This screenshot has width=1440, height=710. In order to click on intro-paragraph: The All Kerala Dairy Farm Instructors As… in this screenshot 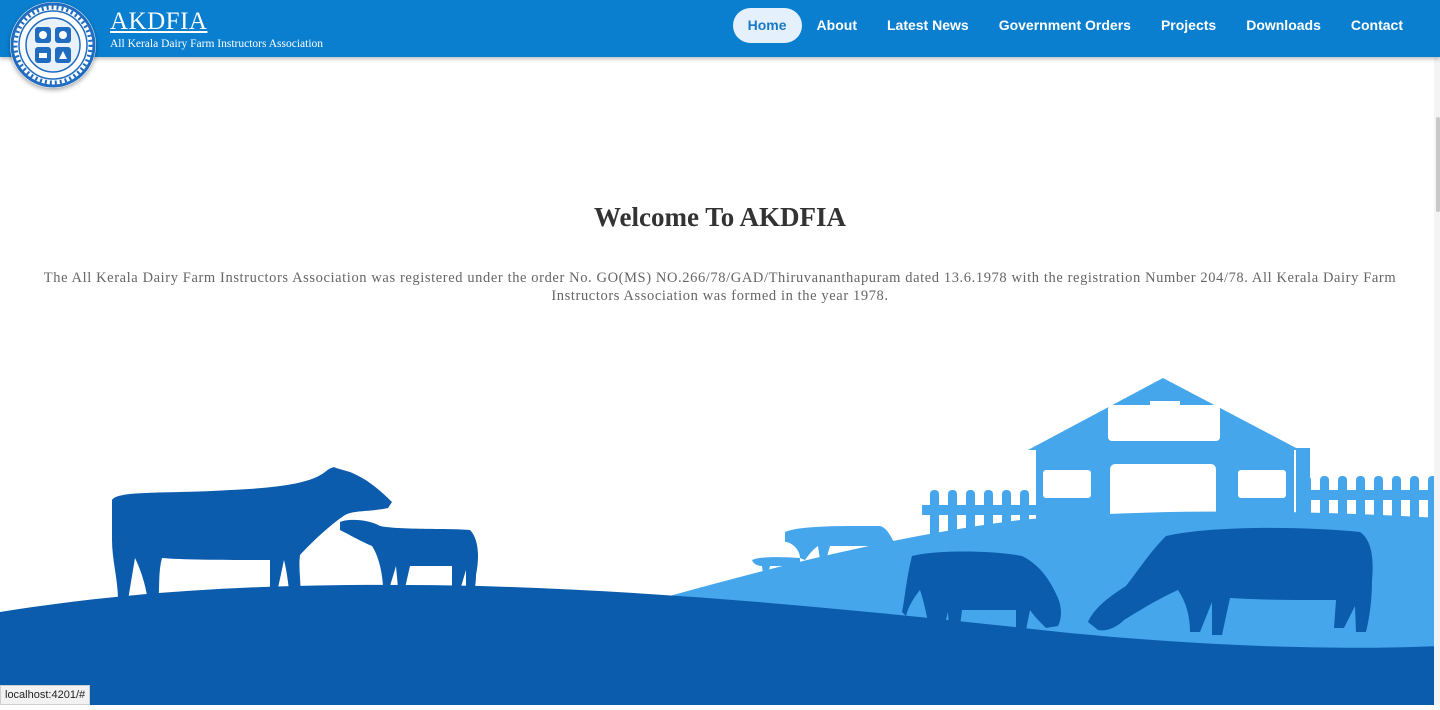, I will do `click(720, 287)`.